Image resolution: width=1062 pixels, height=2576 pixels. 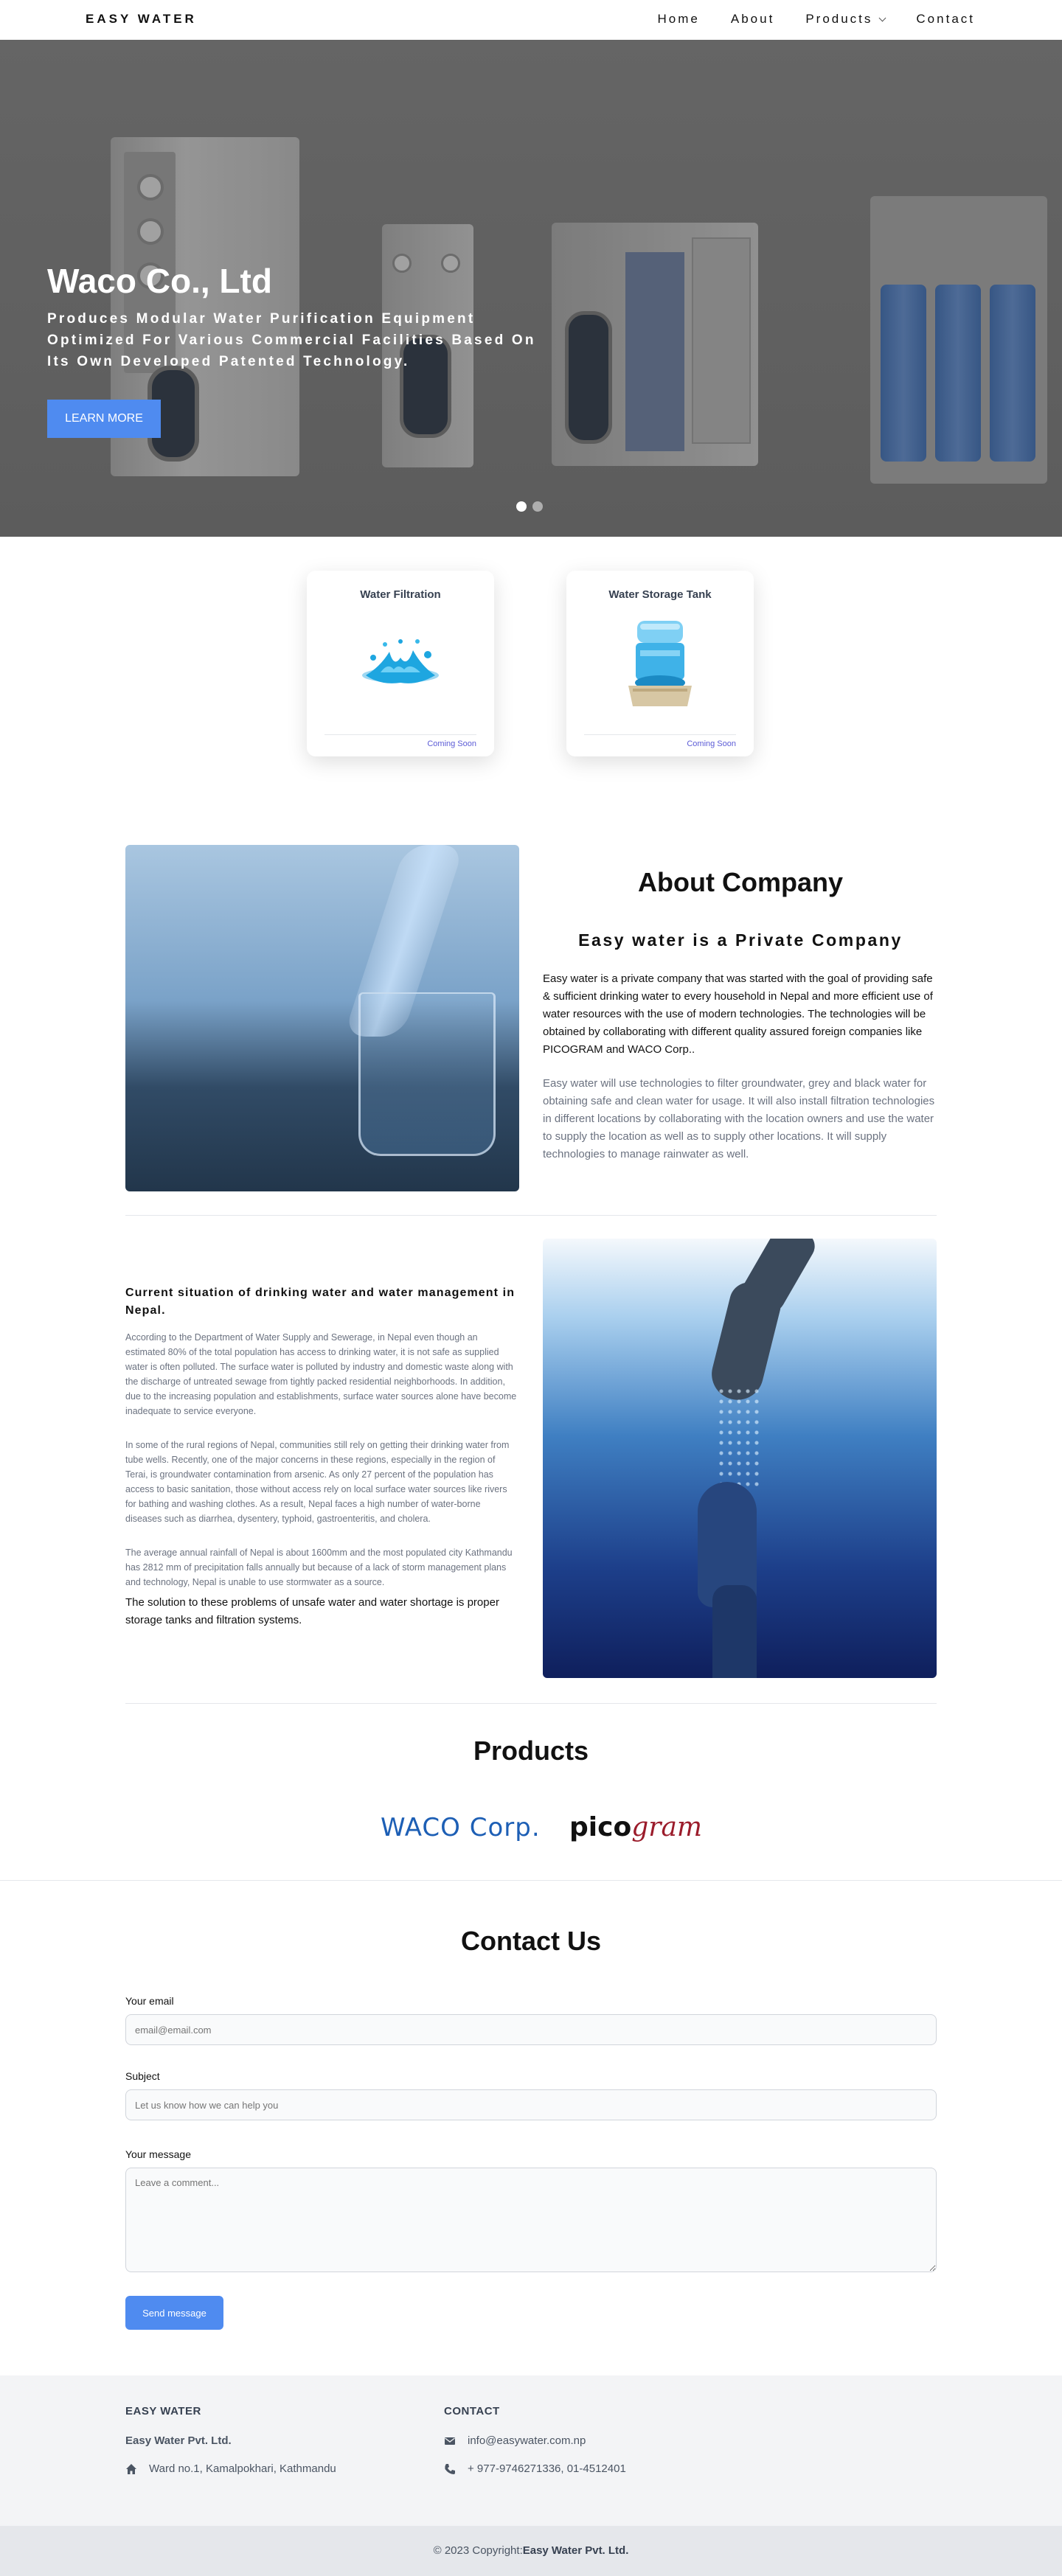 What do you see at coordinates (600, 1827) in the screenshot?
I see `logo-main: pico` at bounding box center [600, 1827].